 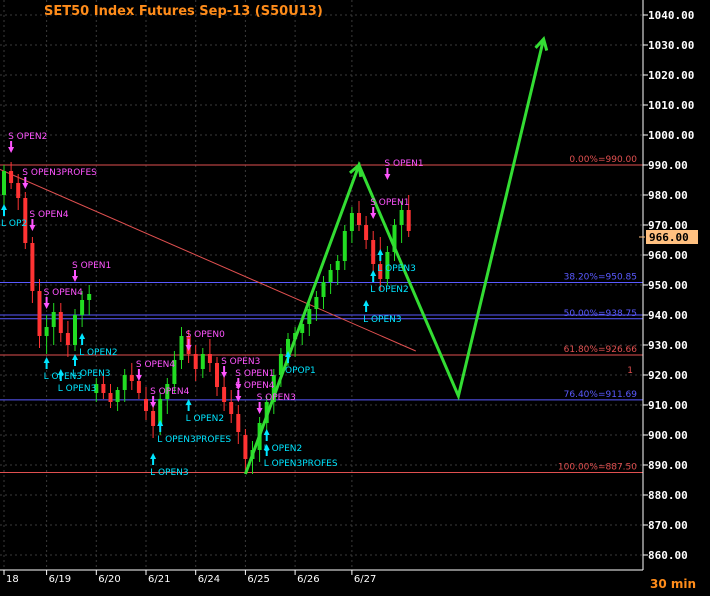 I want to click on signal-marker: S OPEN0, so click(x=205, y=340).